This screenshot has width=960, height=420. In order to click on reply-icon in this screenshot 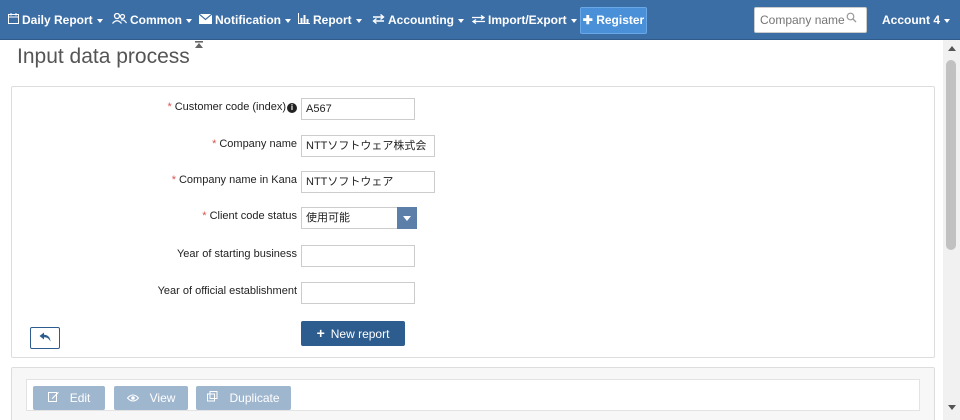, I will do `click(45, 337)`.